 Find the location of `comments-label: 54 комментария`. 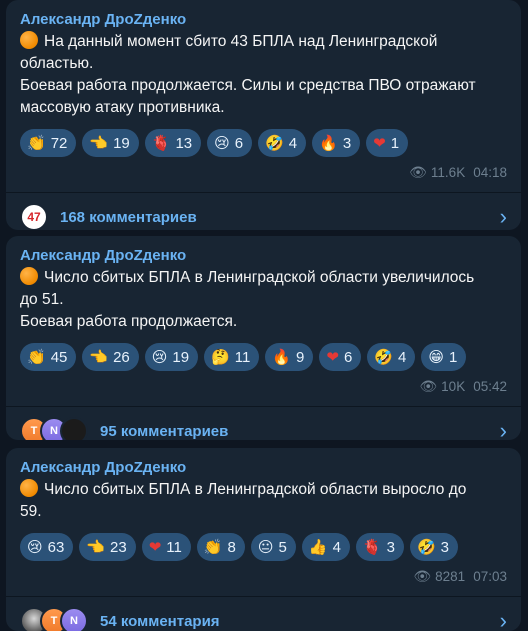

comments-label: 54 комментария is located at coordinates (160, 621).